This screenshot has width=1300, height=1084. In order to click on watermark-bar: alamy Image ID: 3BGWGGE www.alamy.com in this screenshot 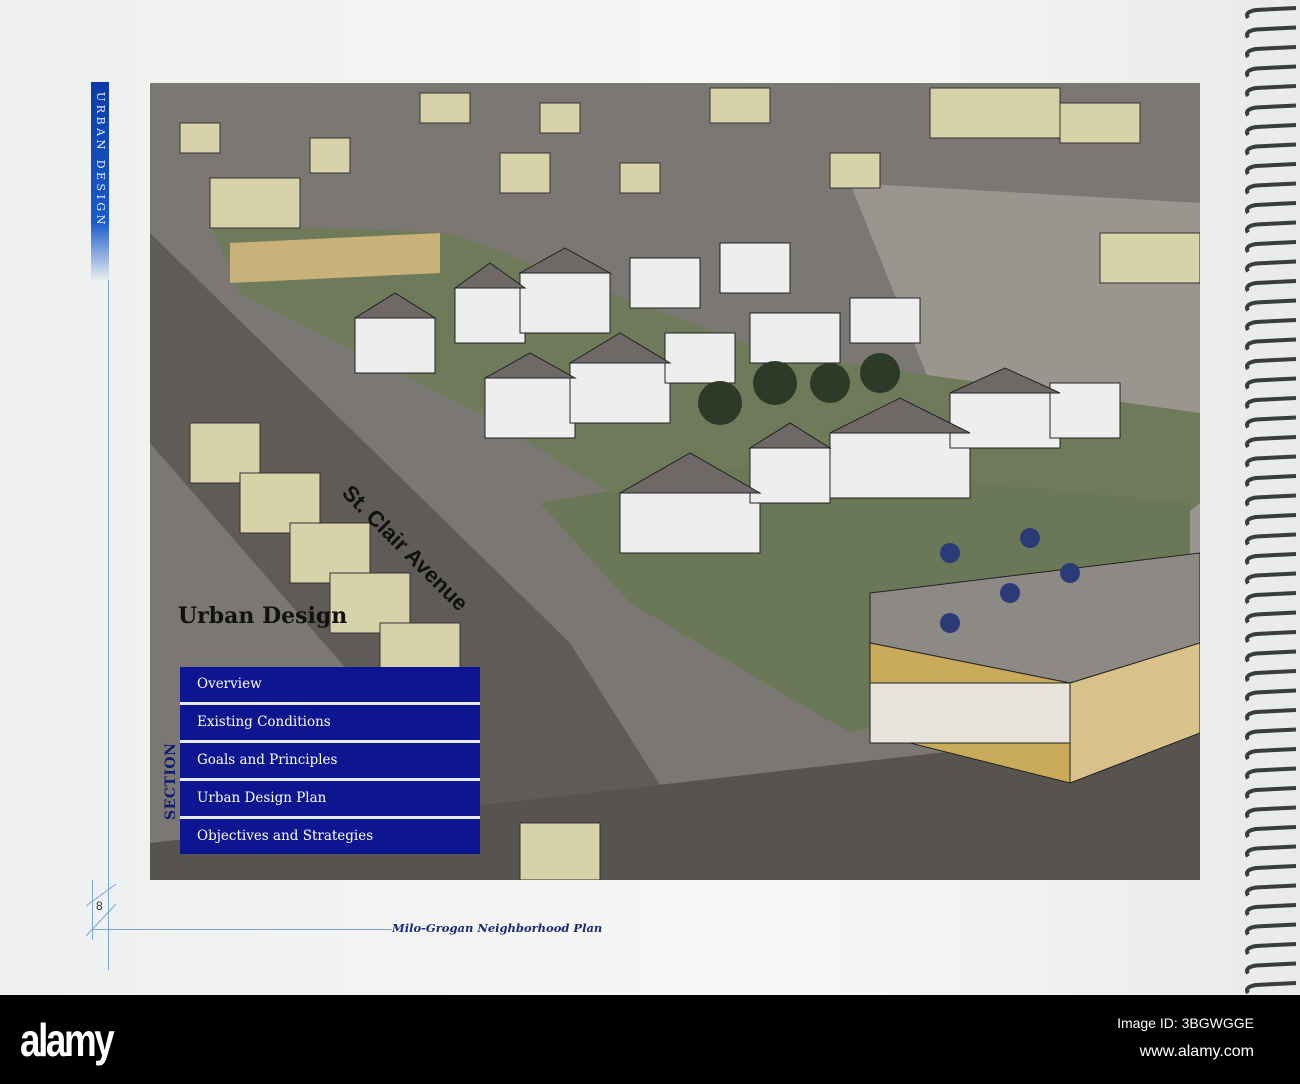, I will do `click(650, 1039)`.